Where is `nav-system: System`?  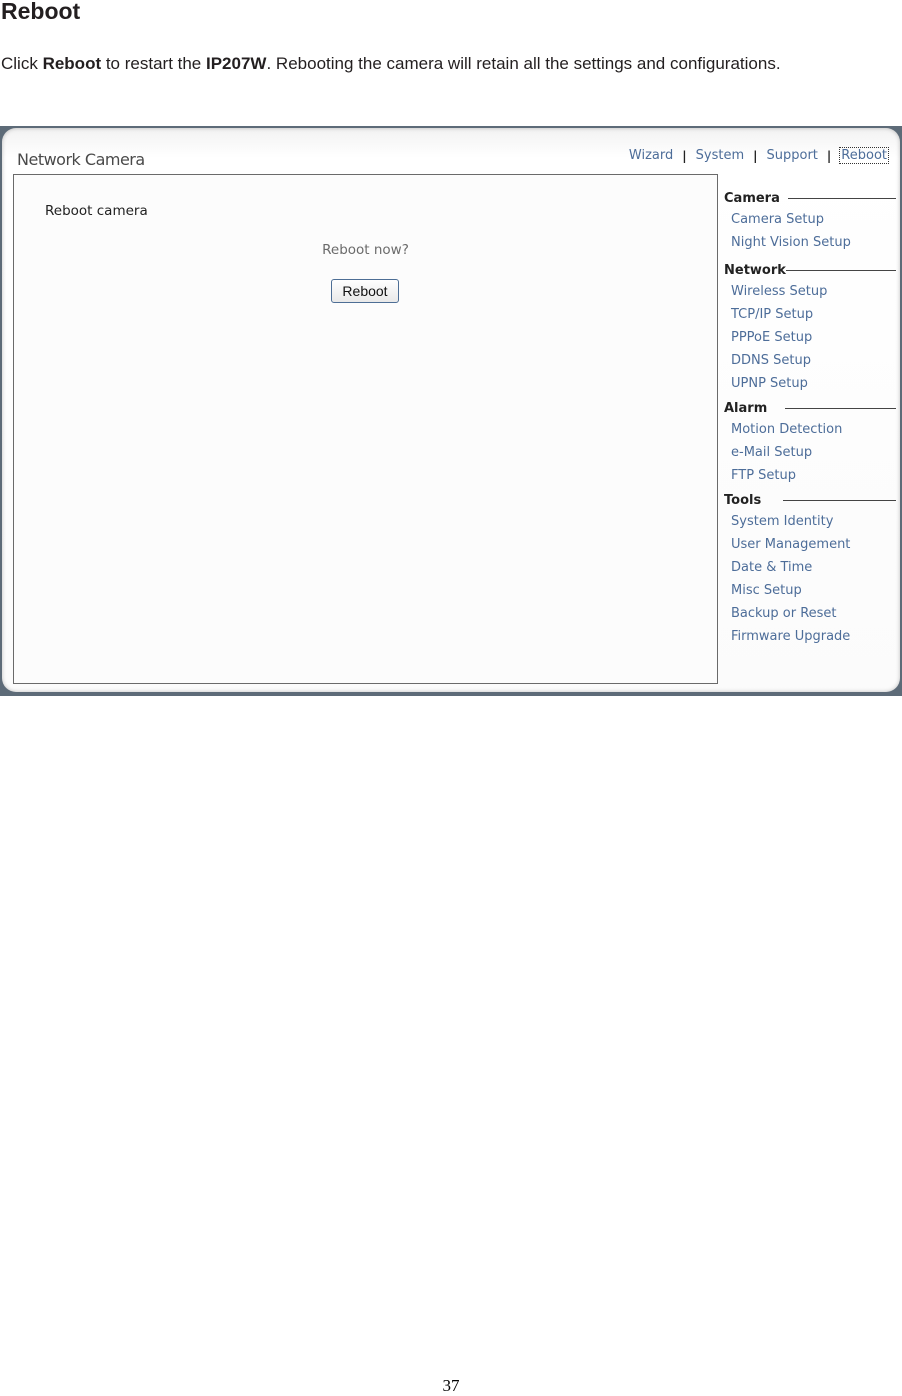 nav-system: System is located at coordinates (720, 155).